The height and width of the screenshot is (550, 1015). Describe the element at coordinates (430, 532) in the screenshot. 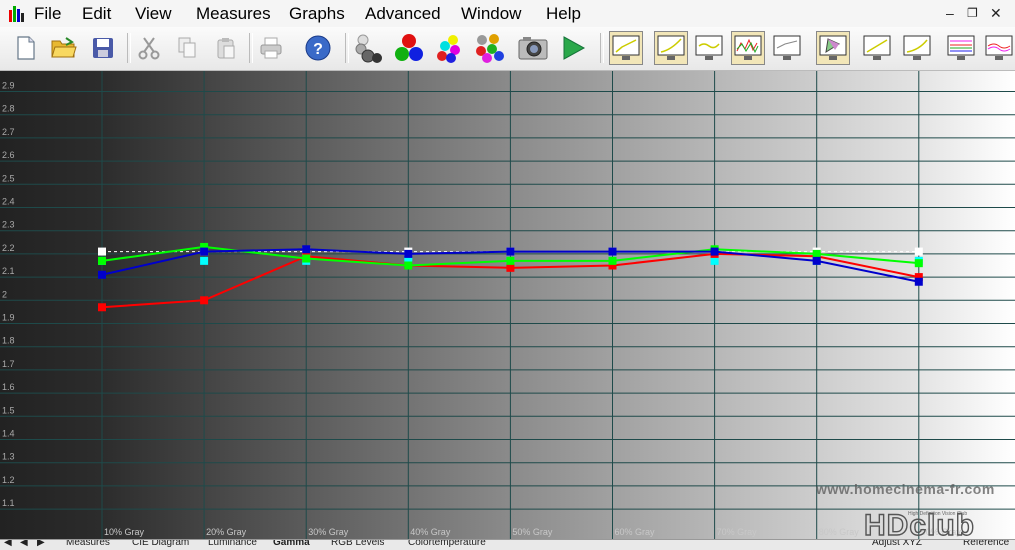

I see `x-category-label: 40% Gray` at that location.